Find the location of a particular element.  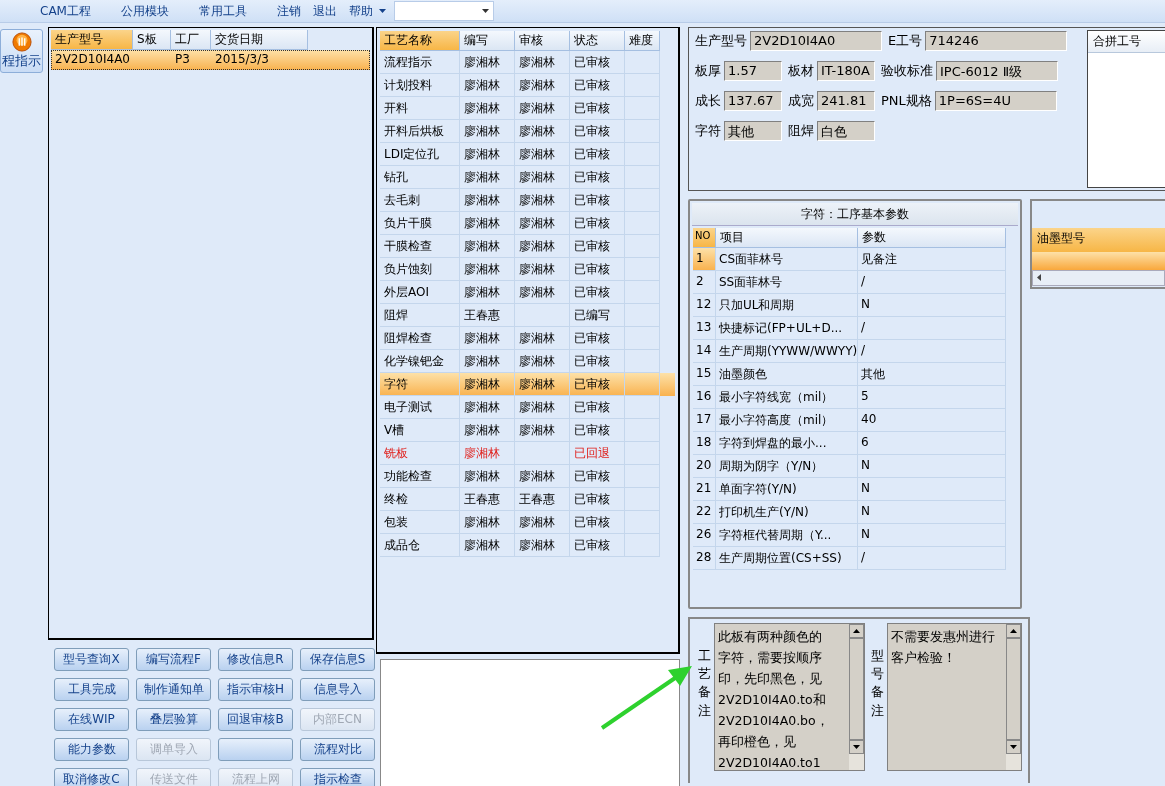

action-button: 修改信息R is located at coordinates (255, 659).